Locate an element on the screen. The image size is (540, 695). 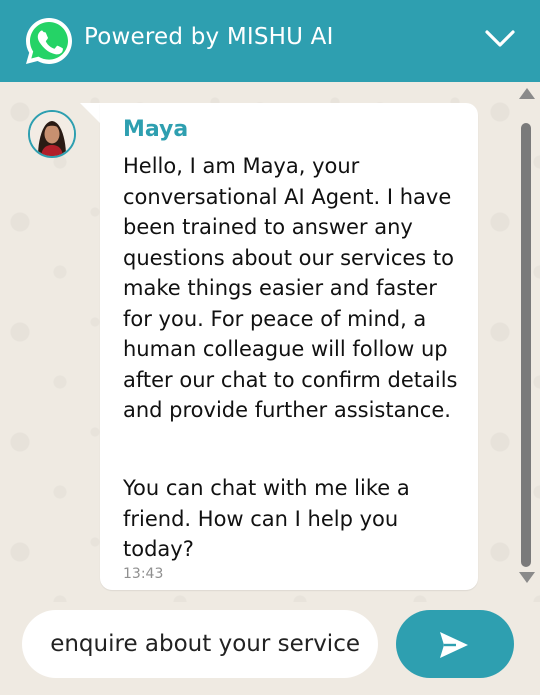
scroll-up-arrow-icon is located at coordinates (527, 93).